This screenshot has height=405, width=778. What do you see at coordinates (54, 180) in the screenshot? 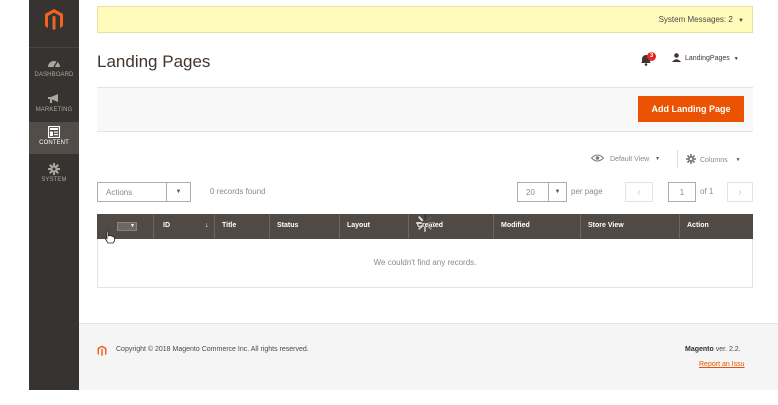
I see `nav-item-label: SYSTEM` at bounding box center [54, 180].